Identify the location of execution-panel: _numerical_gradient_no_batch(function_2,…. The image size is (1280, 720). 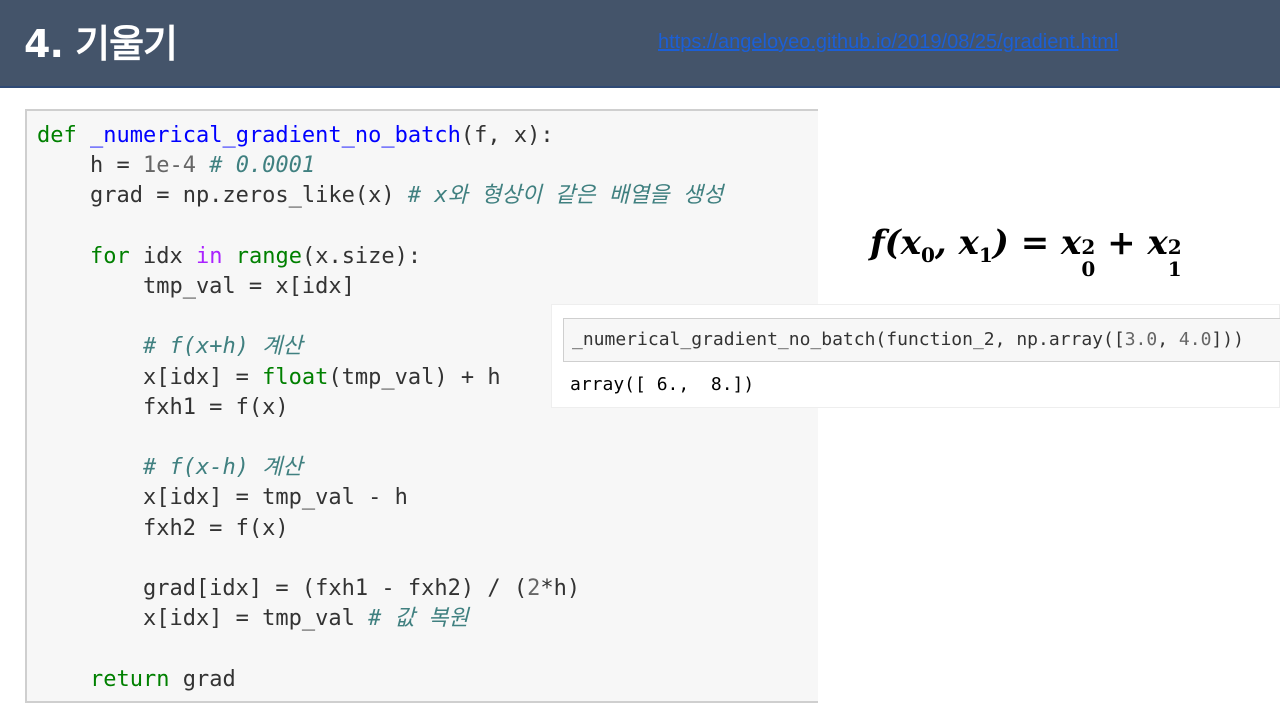
(915, 356).